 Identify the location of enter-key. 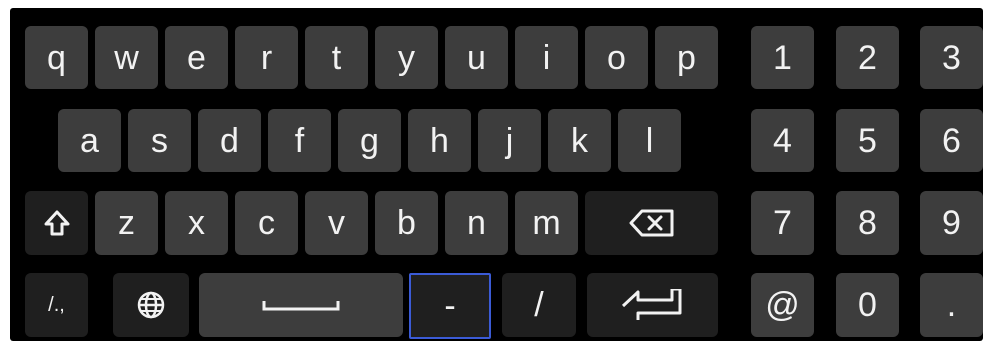
(652, 305).